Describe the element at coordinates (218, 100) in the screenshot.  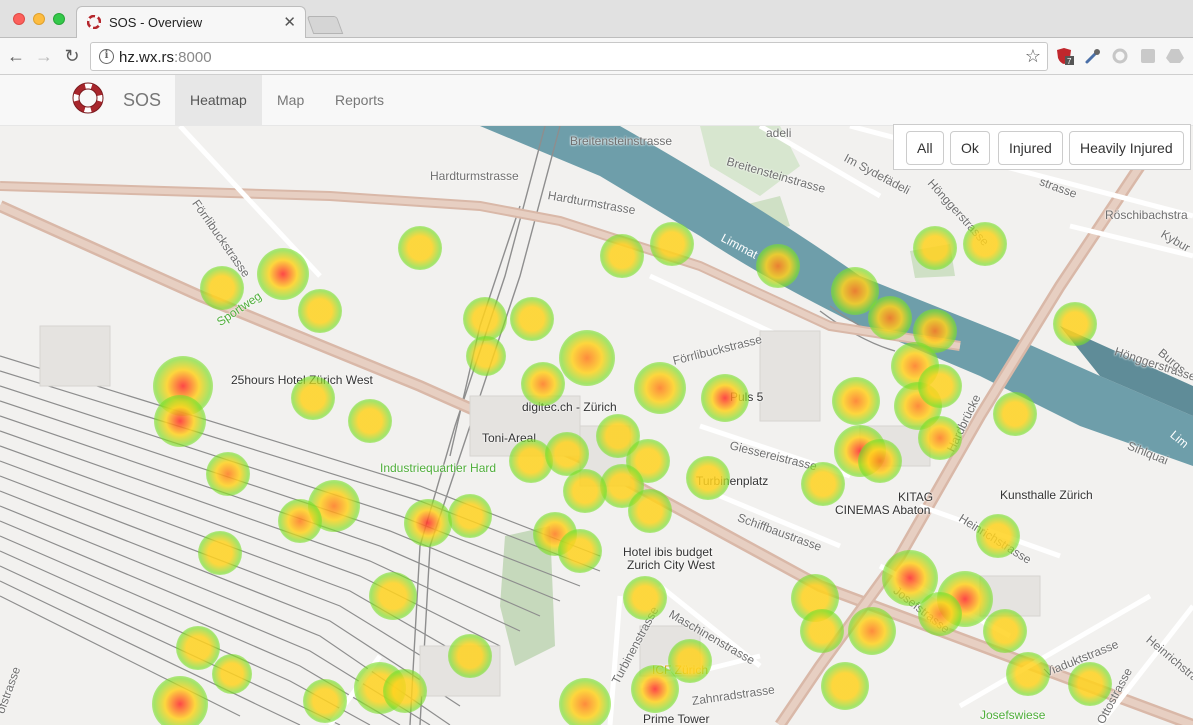
I see `nav-heatmap: Heatmap` at that location.